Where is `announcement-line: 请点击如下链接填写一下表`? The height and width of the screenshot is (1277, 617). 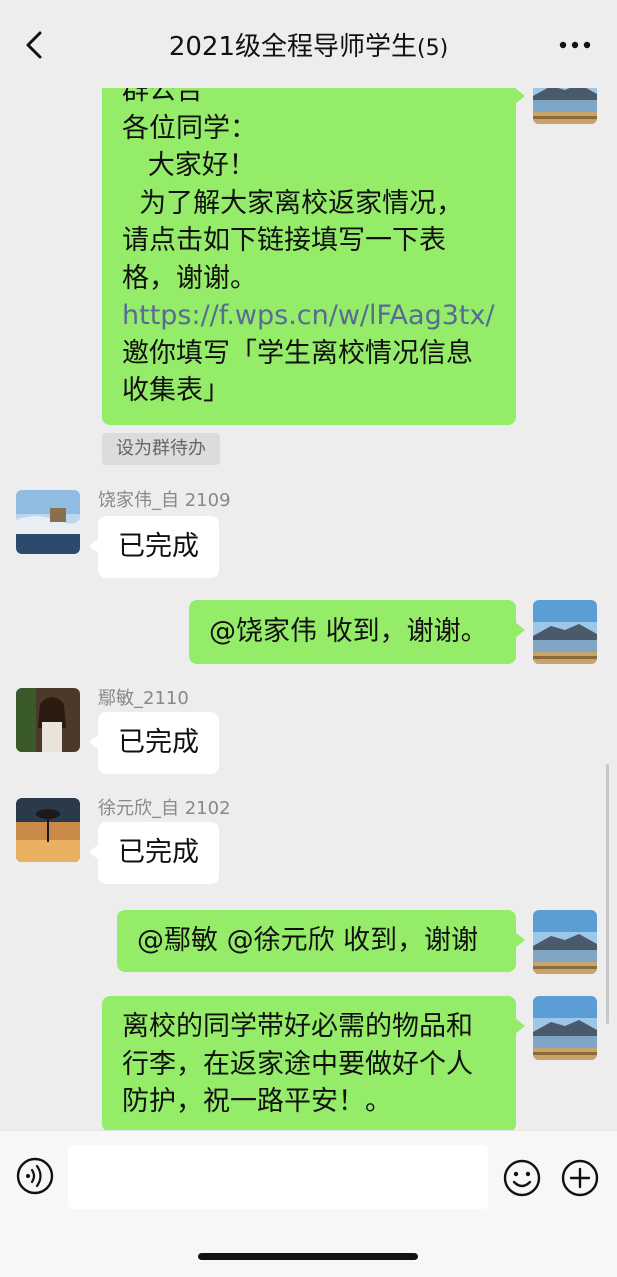 announcement-line: 请点击如下链接填写一下表 is located at coordinates (284, 240).